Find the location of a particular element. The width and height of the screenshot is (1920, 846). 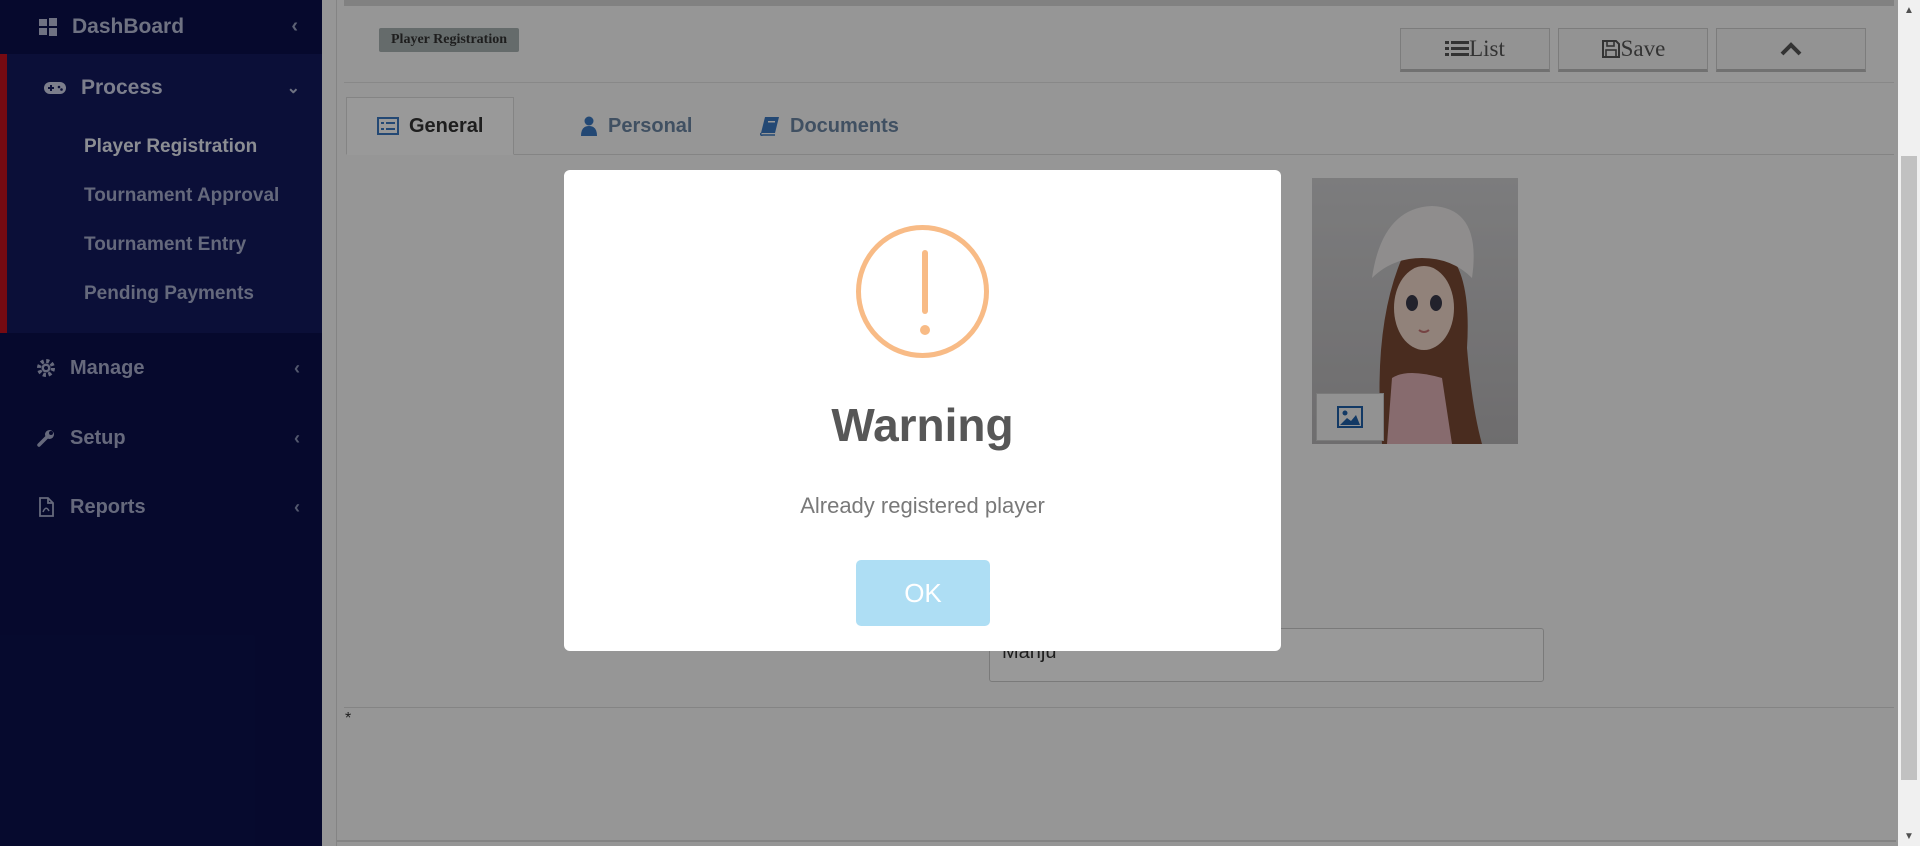

scroll-up-arrow-icon: ▲ is located at coordinates (1909, 10).